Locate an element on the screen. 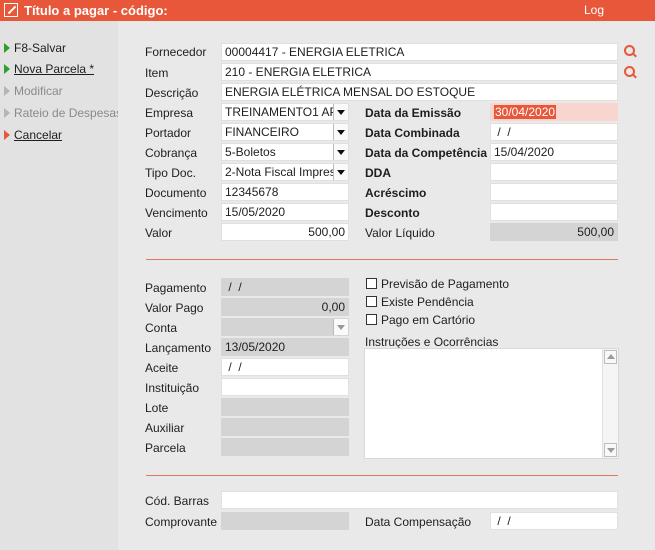  valor-label: Valor is located at coordinates (159, 233).